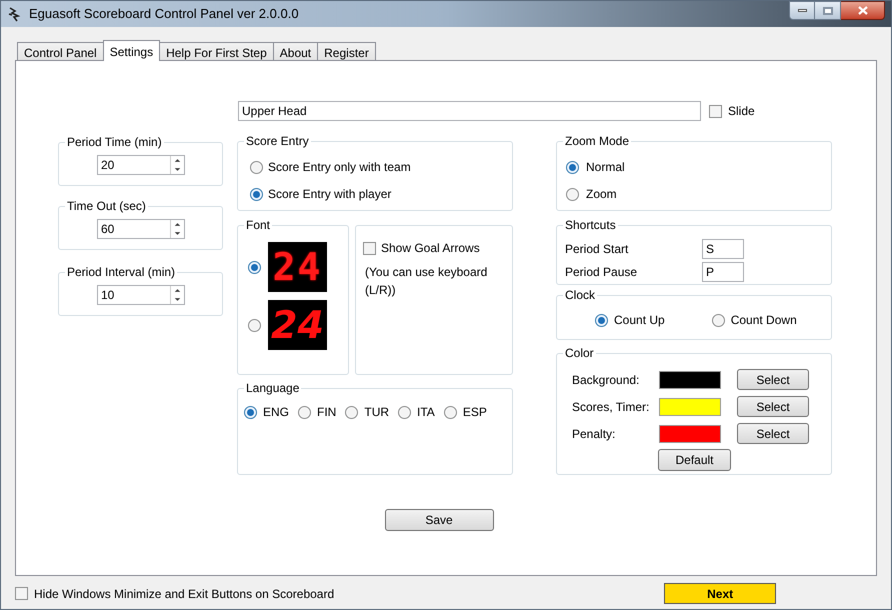  I want to click on option-label: Count Up, so click(639, 320).